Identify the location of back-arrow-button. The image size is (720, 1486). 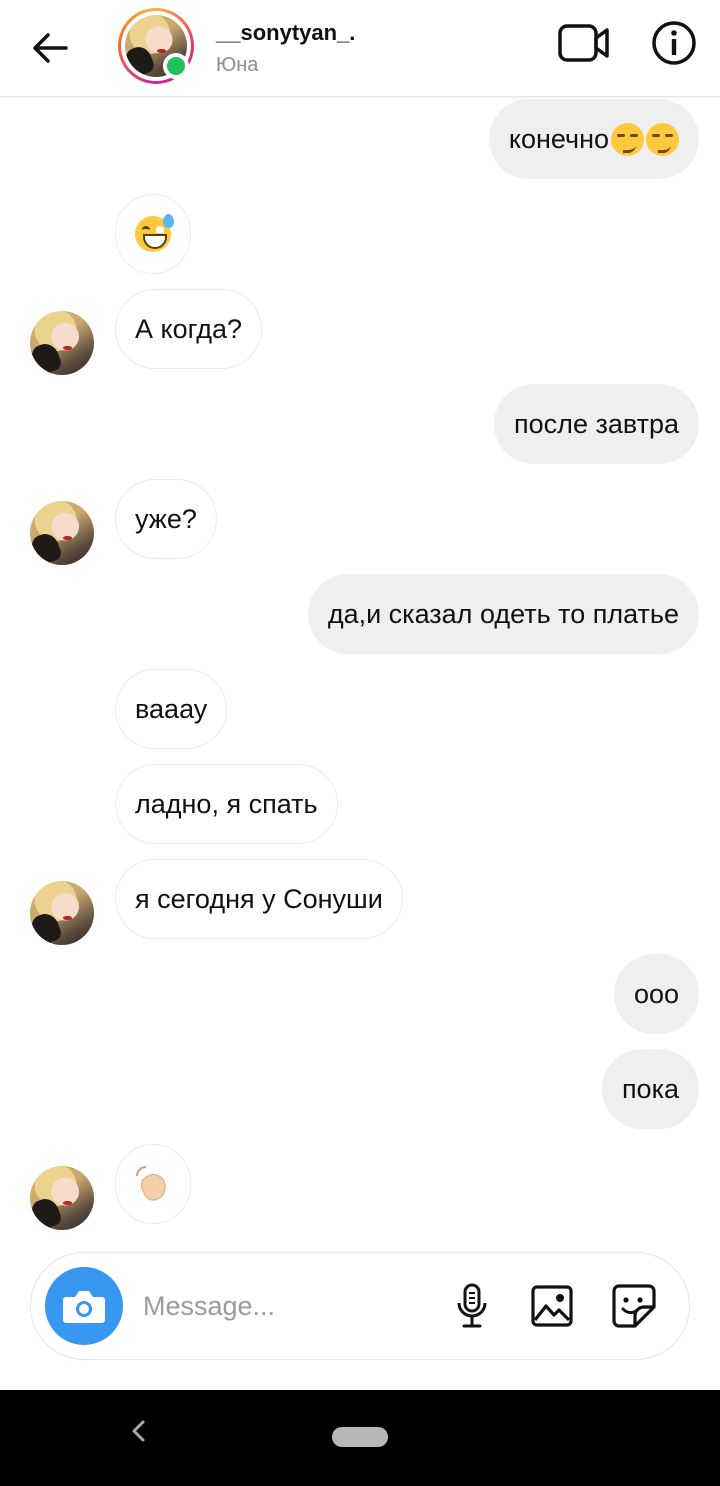
(50, 48).